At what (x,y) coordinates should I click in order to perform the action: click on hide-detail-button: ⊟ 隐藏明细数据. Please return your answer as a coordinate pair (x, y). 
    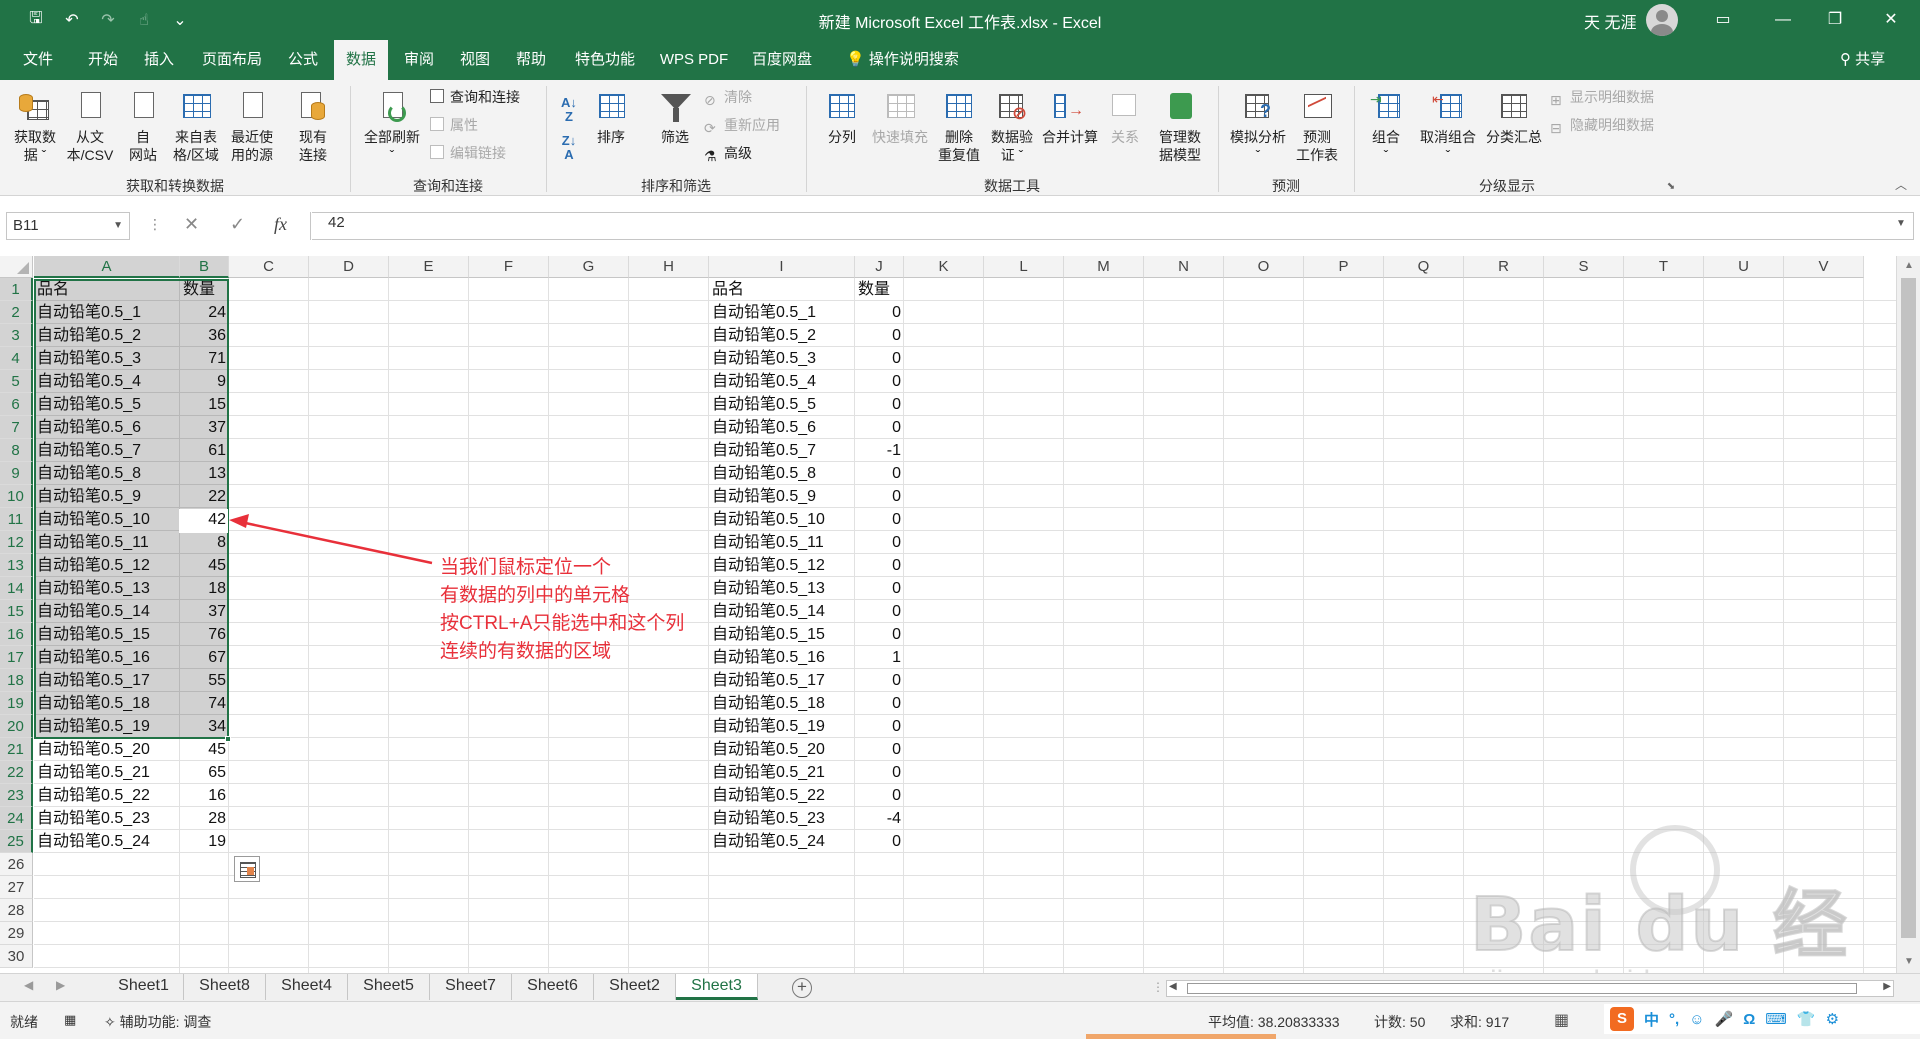
    Looking at the image, I should click on (1602, 125).